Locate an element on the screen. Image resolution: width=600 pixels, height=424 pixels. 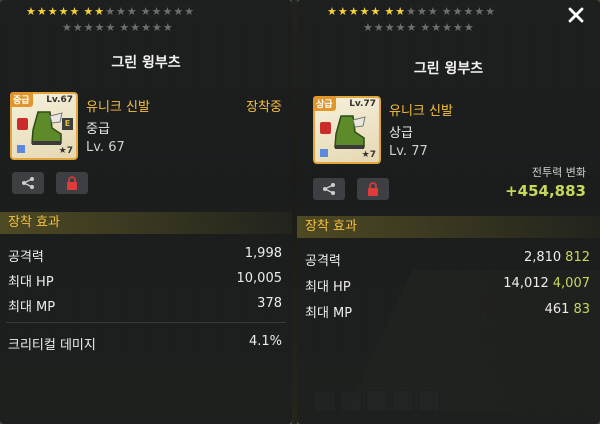
stat-row-crit-damage: 크리티컬 데미지 4.1% is located at coordinates (145, 343).